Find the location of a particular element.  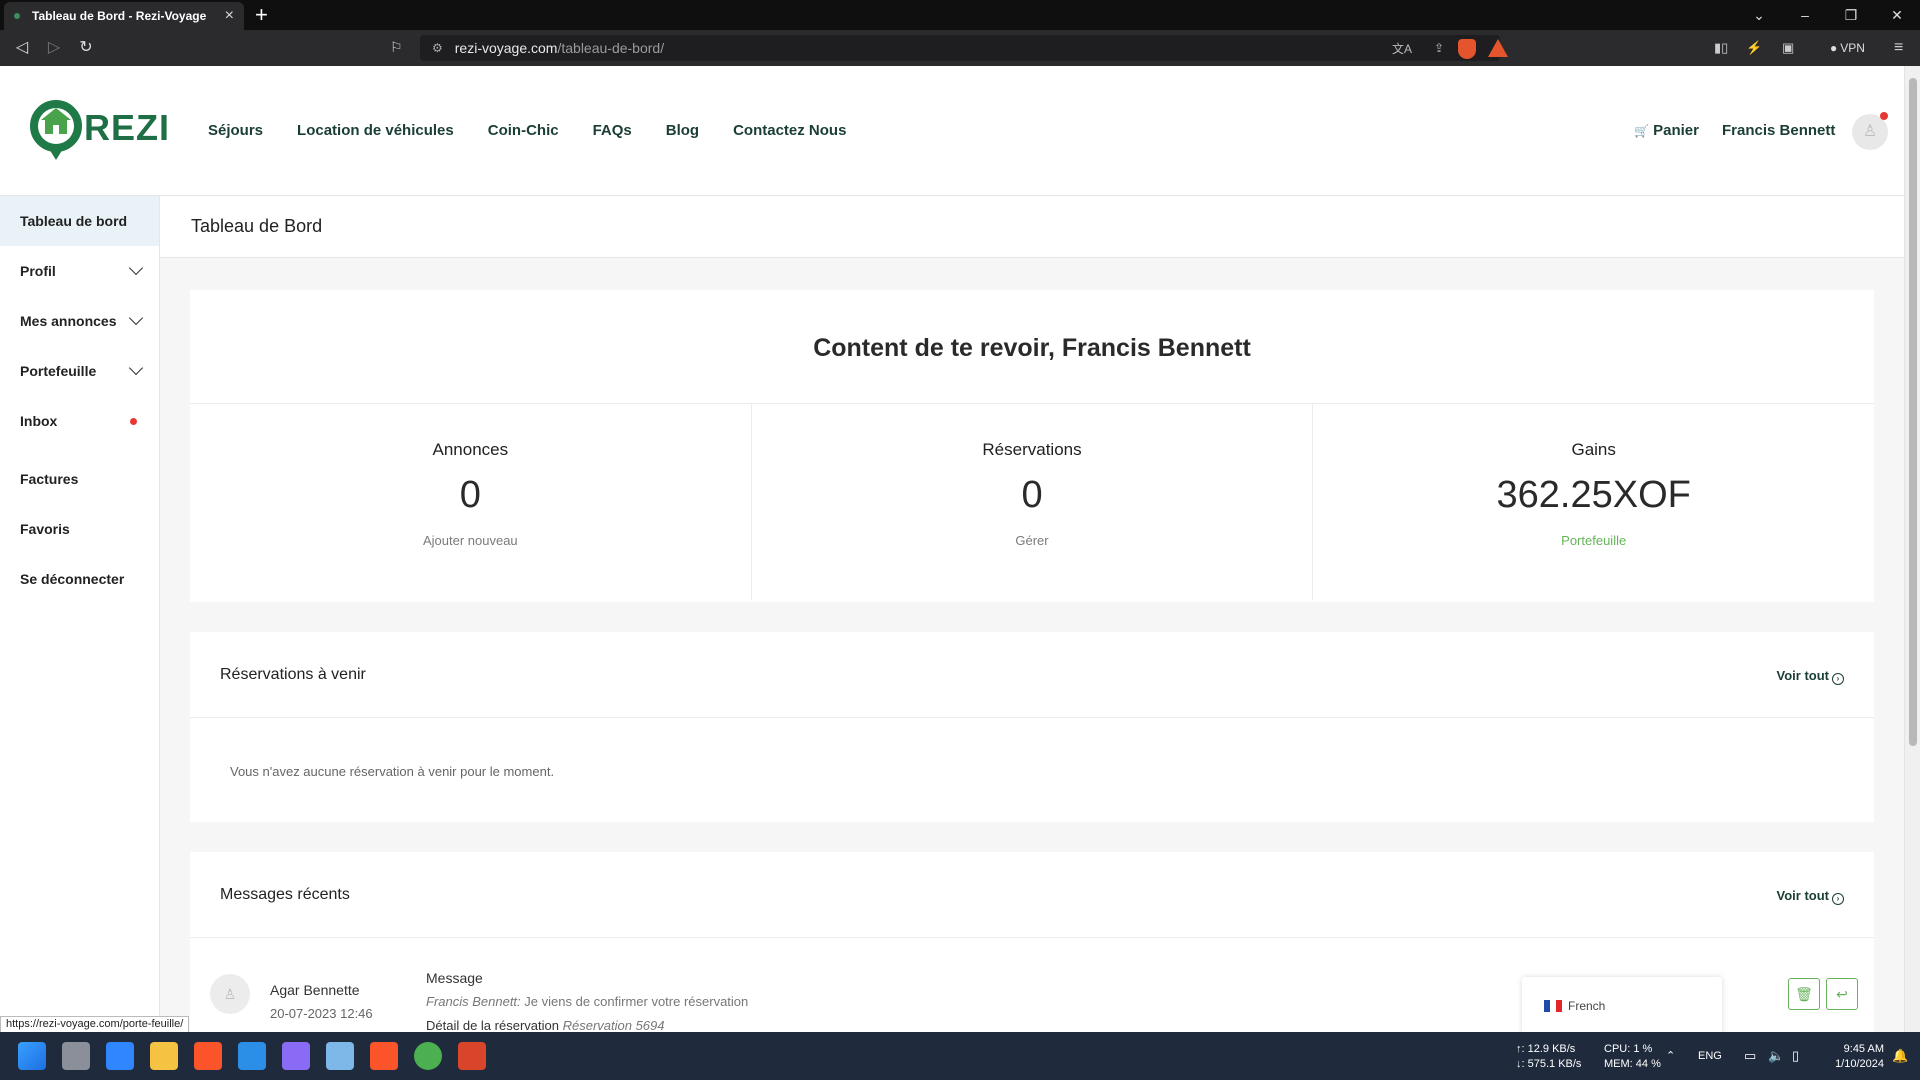

message-heading: Message is located at coordinates (454, 978).